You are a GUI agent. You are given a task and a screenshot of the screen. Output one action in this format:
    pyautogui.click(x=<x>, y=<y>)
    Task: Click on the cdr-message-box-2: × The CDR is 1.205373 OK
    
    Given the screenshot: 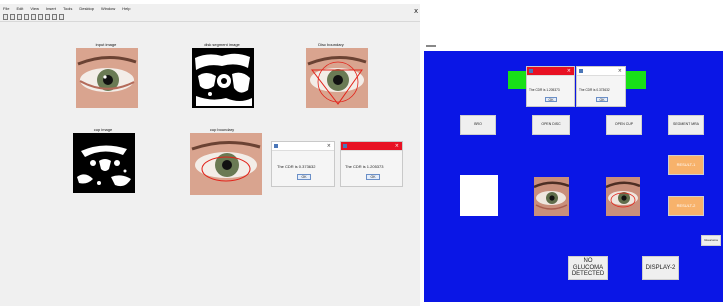 What is the action you would take?
    pyautogui.click(x=371, y=164)
    